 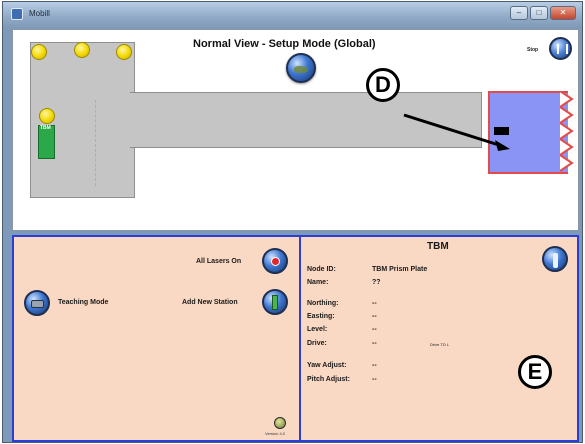 I want to click on settings-icon, so click(x=280, y=423).